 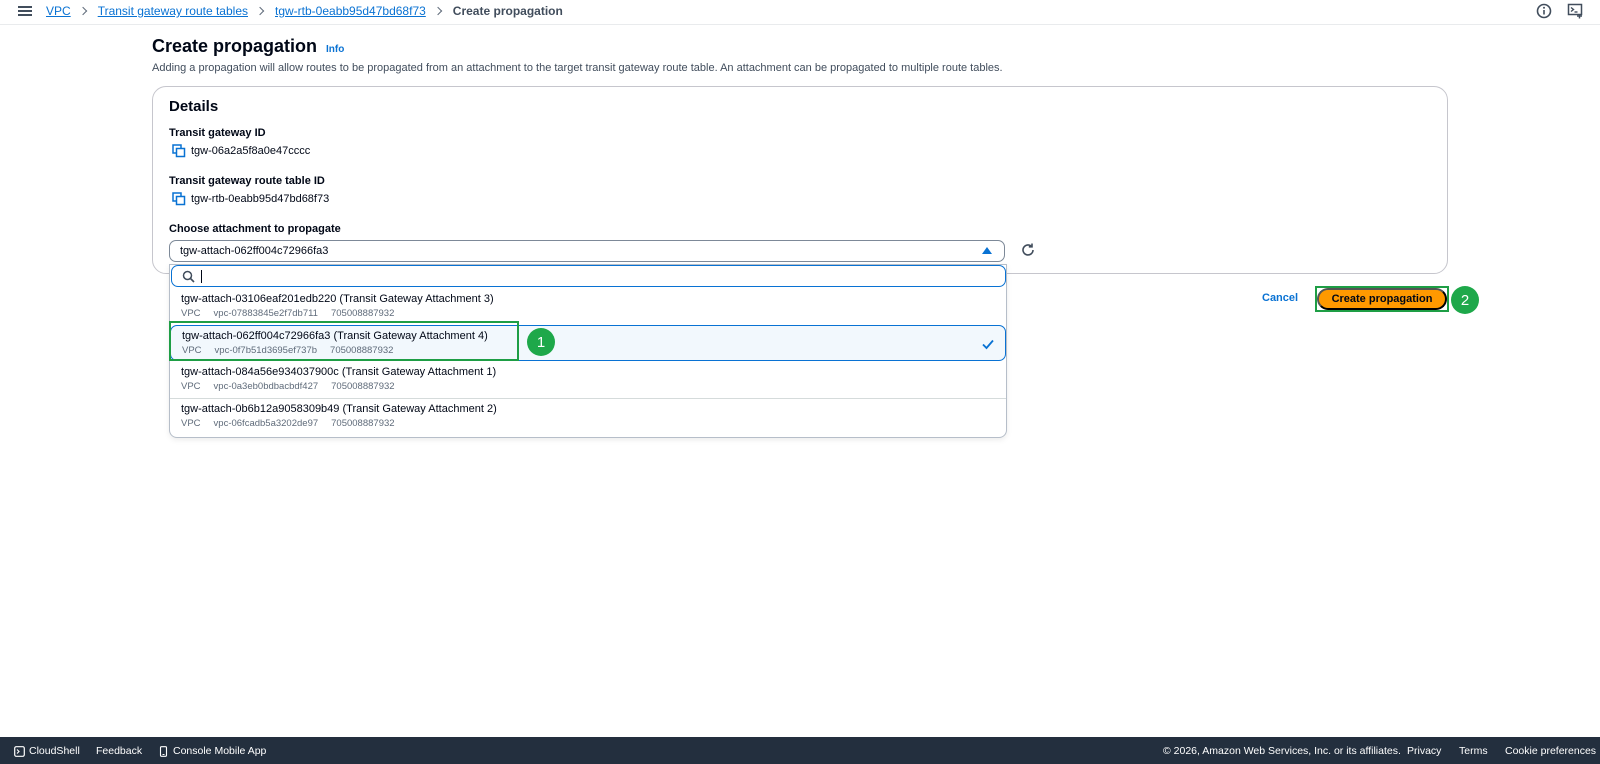 What do you see at coordinates (217, 133) in the screenshot?
I see `transit-gateway-id-label: Transit gateway ID` at bounding box center [217, 133].